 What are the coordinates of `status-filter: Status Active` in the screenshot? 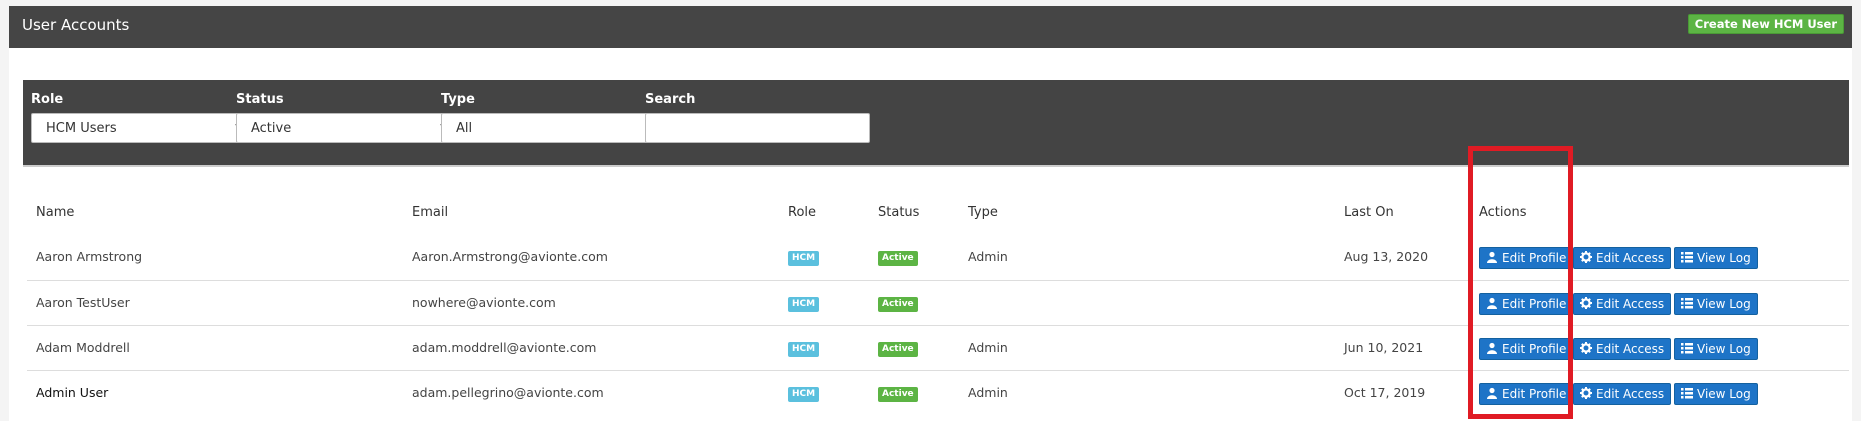 It's located at (348, 117).